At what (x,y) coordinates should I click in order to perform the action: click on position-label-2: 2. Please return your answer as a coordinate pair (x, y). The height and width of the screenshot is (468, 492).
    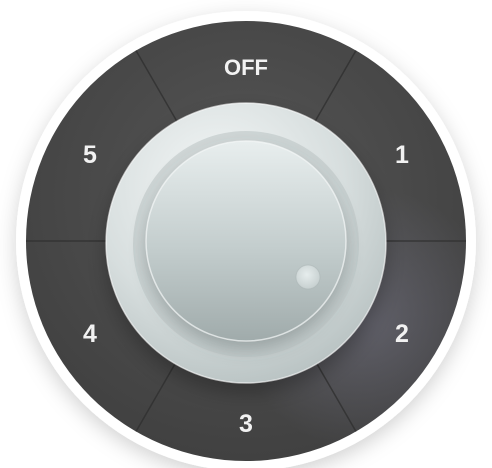
    Looking at the image, I should click on (402, 334).